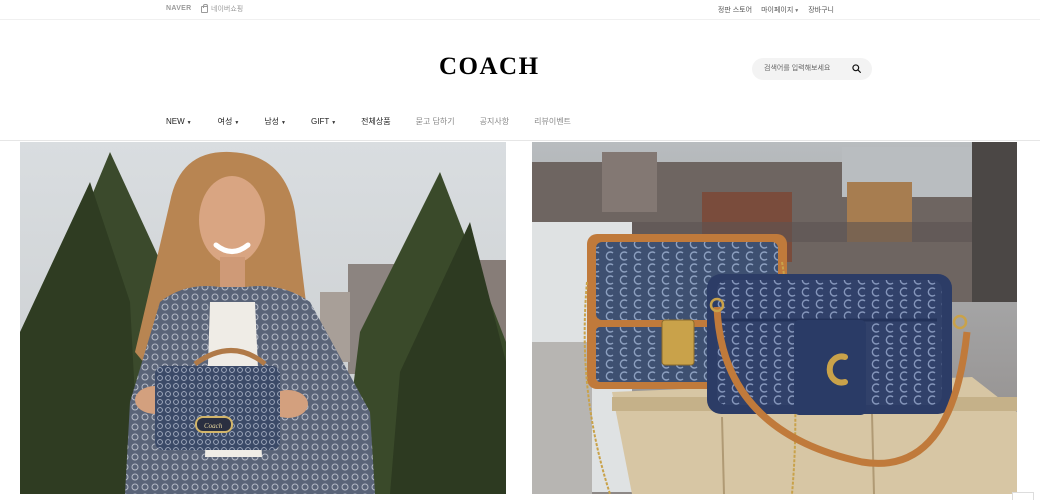  I want to click on nav-item-men: 남성 ▼, so click(275, 121).